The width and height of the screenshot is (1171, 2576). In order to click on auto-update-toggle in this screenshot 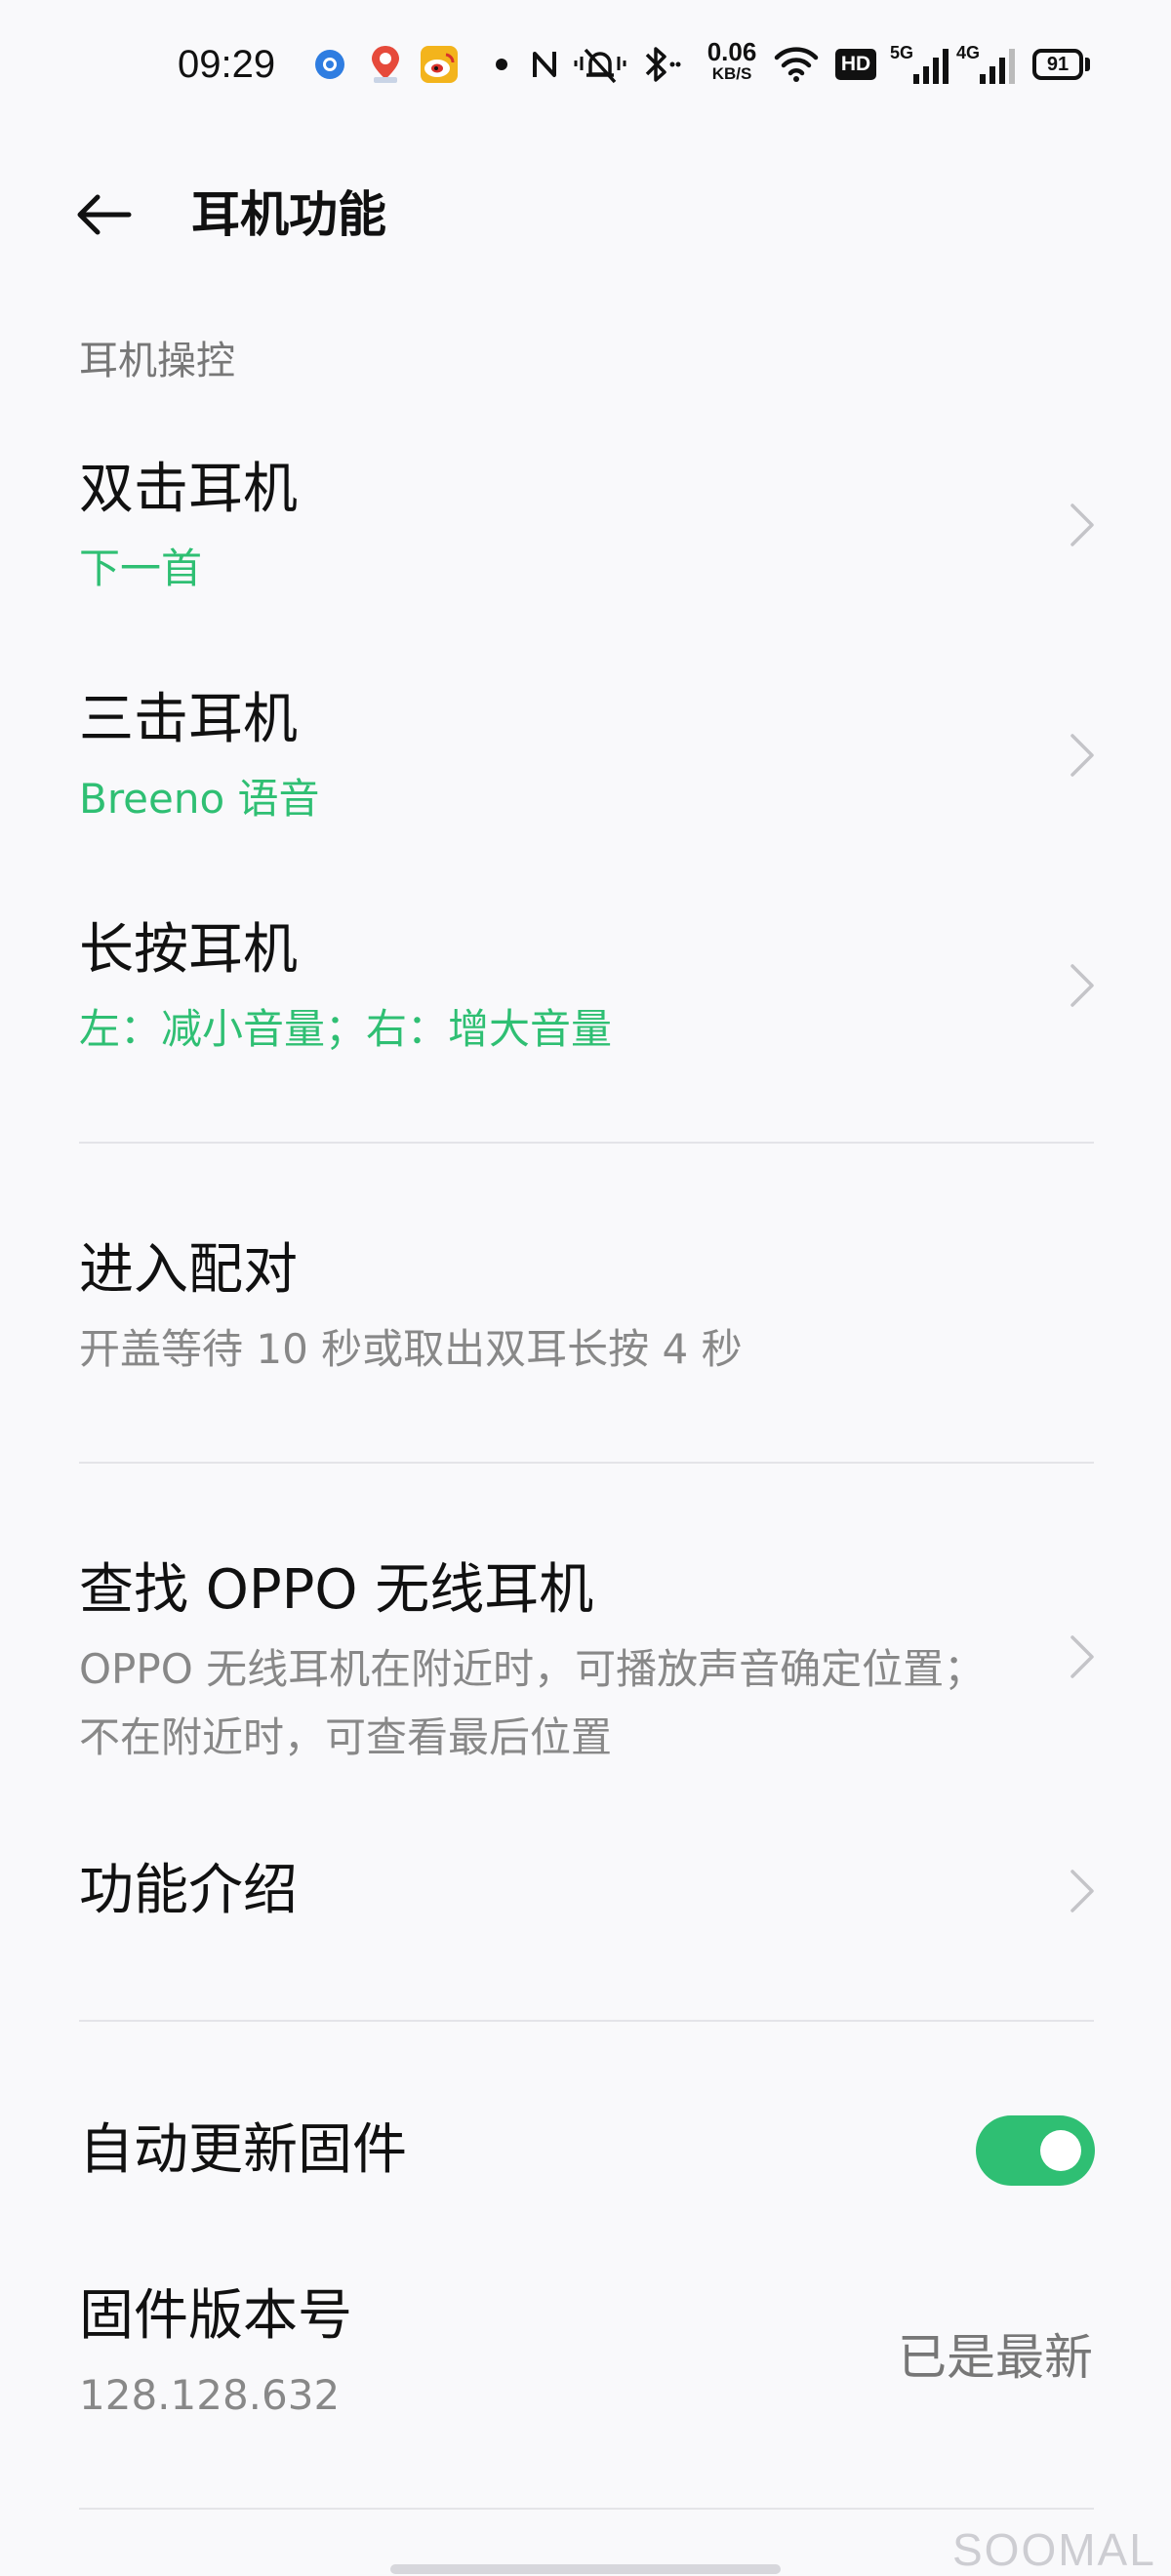, I will do `click(1035, 2150)`.